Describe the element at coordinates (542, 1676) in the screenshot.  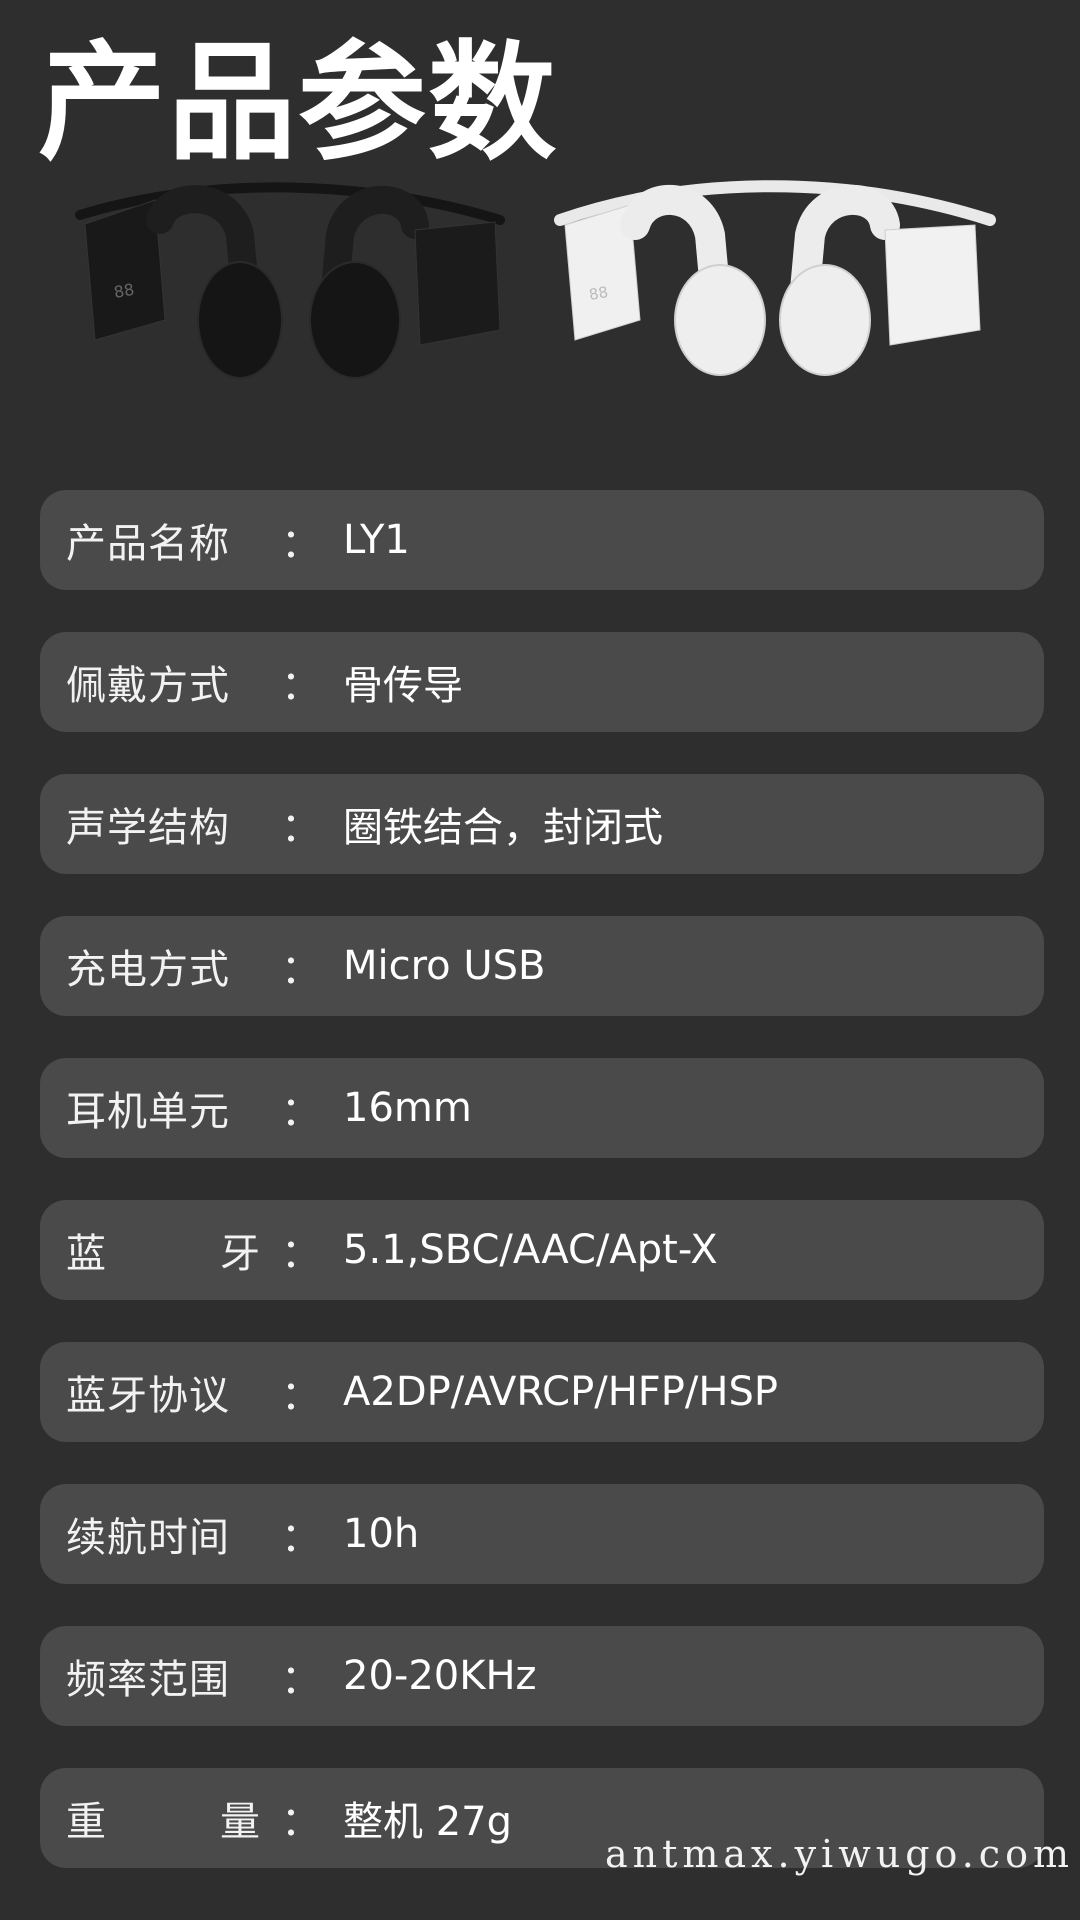
I see `spec-row-frequency-range: 频率范围 ： 20-20KHz` at that location.